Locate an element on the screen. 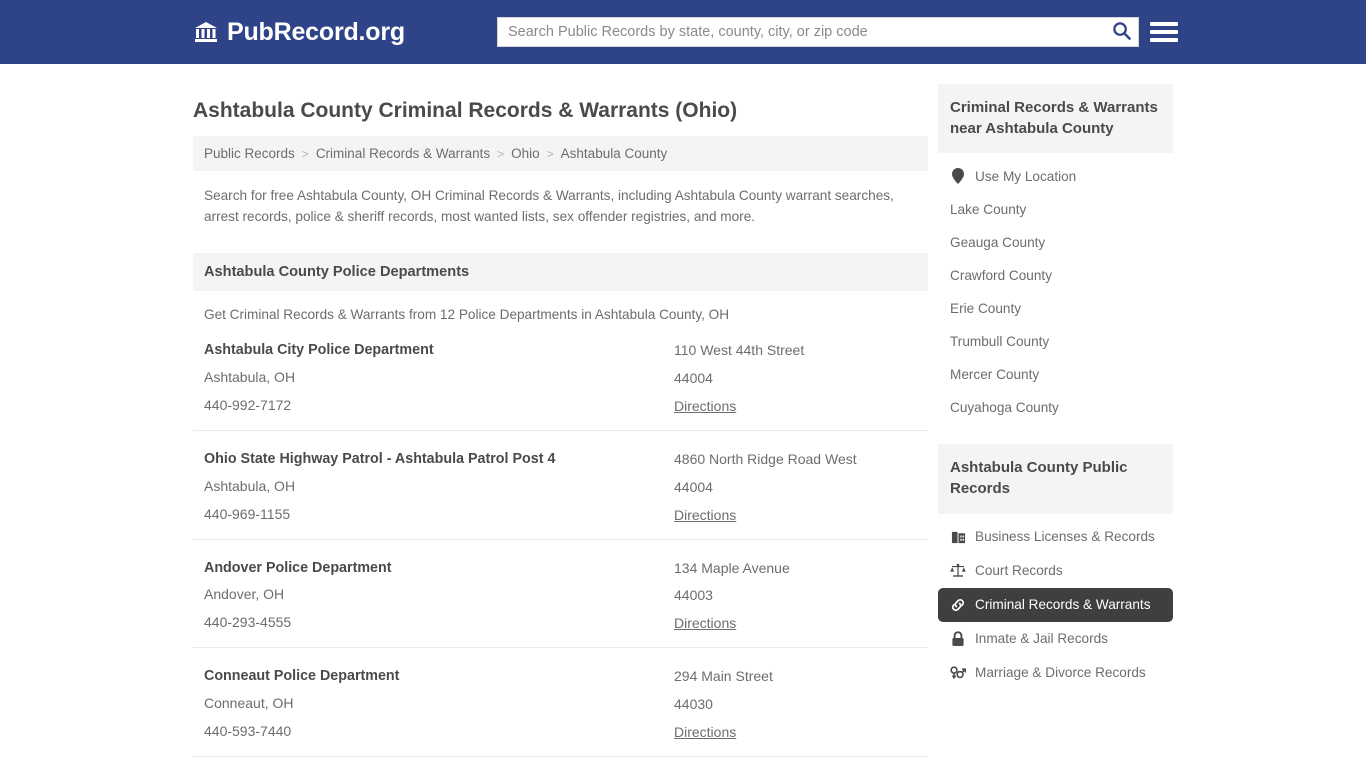 The width and height of the screenshot is (1366, 768). brand-name: PubRecord.org is located at coordinates (316, 31).